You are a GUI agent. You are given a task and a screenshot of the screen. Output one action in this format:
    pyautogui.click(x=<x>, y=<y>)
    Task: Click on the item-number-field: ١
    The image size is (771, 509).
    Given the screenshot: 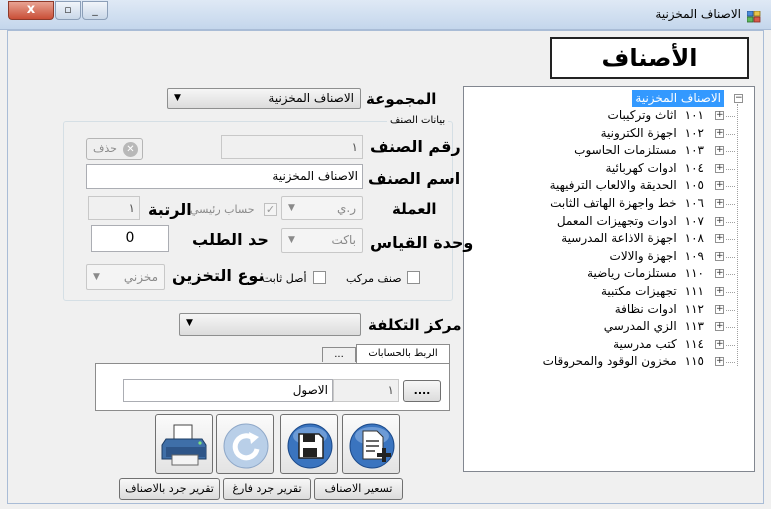 What is the action you would take?
    pyautogui.click(x=292, y=147)
    